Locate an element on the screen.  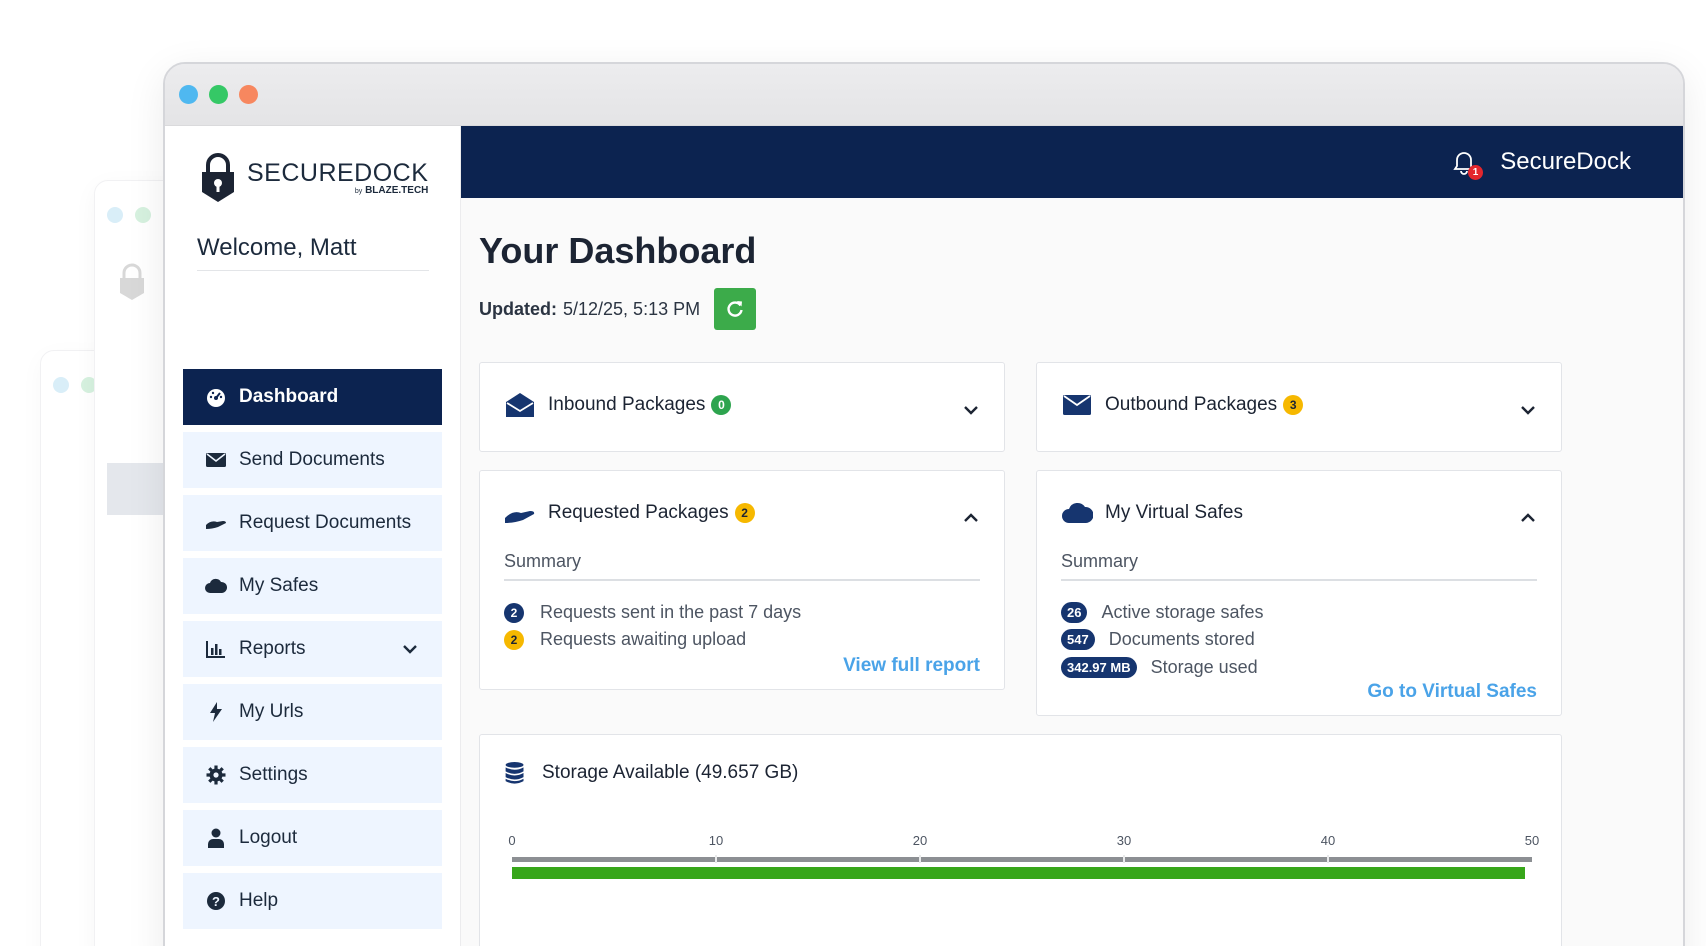
inbound-packages-card: Inbound Packages 0 is located at coordinates (742, 407).